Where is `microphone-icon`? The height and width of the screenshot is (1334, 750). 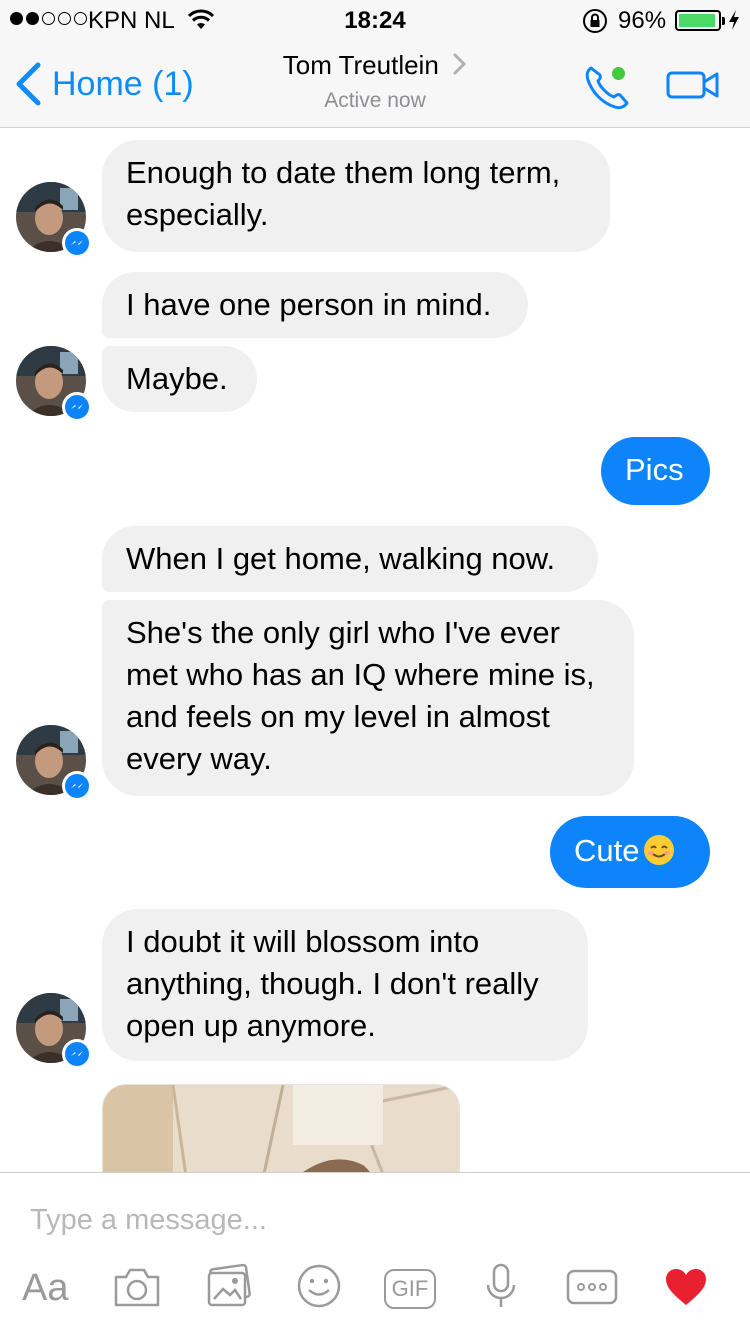
microphone-icon is located at coordinates (501, 1286).